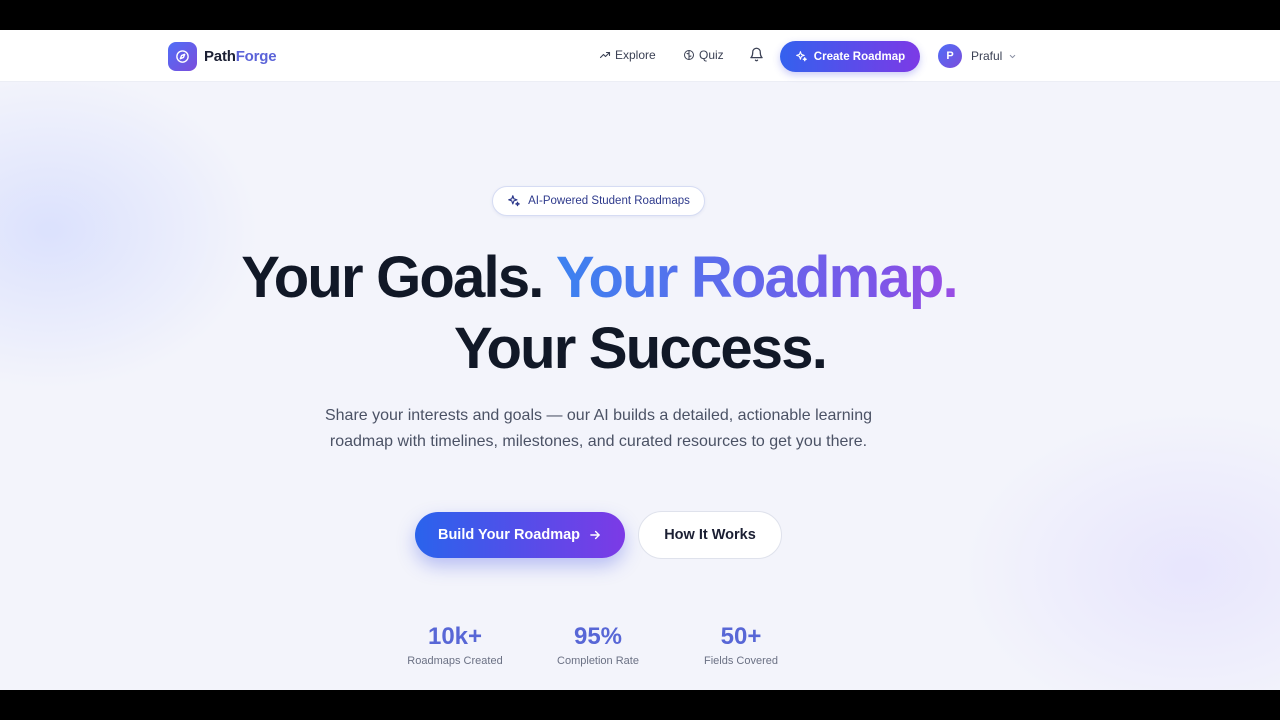 The image size is (1280, 720). Describe the element at coordinates (595, 535) in the screenshot. I see `arrow-right-icon` at that location.